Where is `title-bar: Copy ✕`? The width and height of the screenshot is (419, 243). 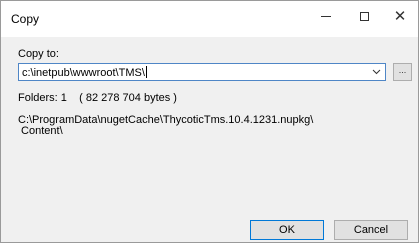
title-bar: Copy ✕ is located at coordinates (209, 19).